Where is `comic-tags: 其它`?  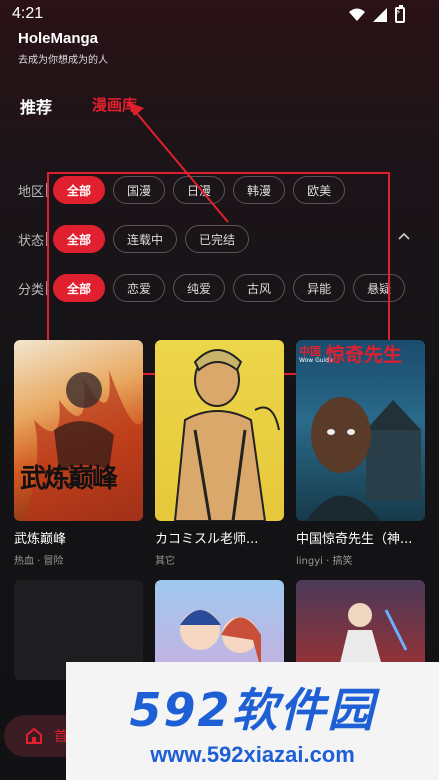
comic-tags: 其它 is located at coordinates (165, 561).